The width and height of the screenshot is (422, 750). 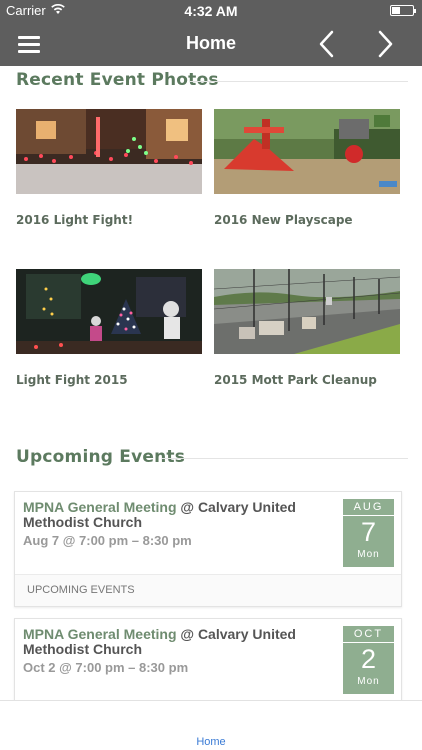 What do you see at coordinates (403, 10) in the screenshot?
I see `battery-icon` at bounding box center [403, 10].